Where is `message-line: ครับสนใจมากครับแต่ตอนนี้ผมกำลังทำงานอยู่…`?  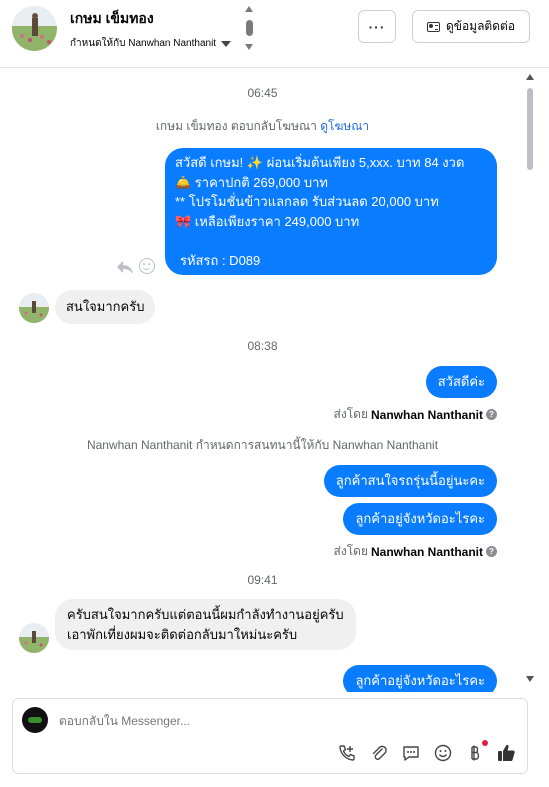
message-line: ครับสนใจมากครับแต่ตอนนี้ผมกำลังทำงานอยู่… is located at coordinates (205, 614).